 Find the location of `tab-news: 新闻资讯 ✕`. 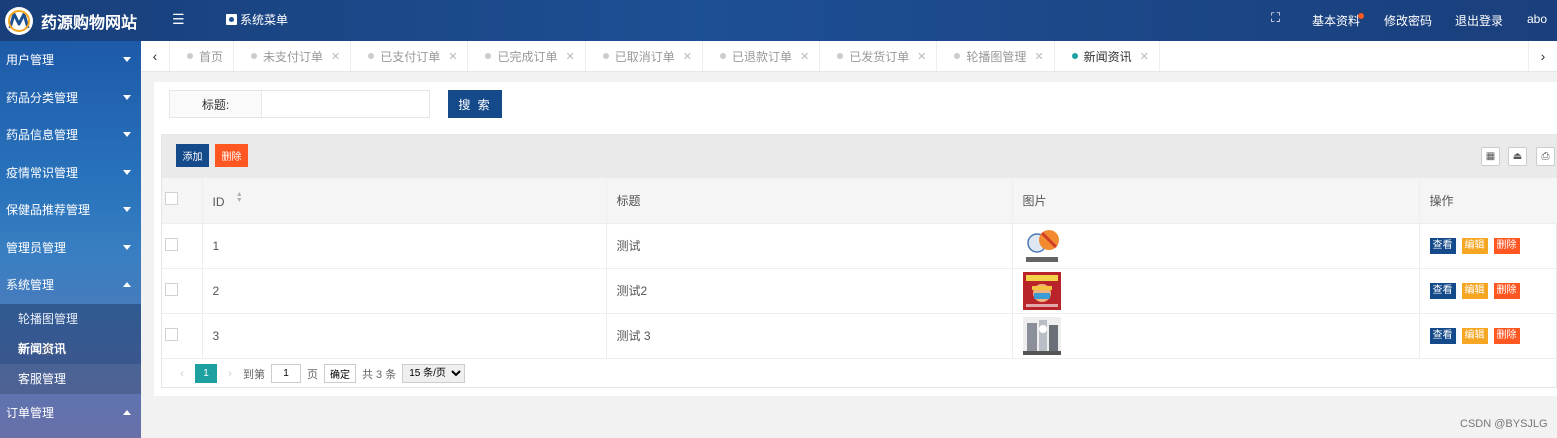

tab-news: 新闻资讯 ✕ is located at coordinates (1107, 56).